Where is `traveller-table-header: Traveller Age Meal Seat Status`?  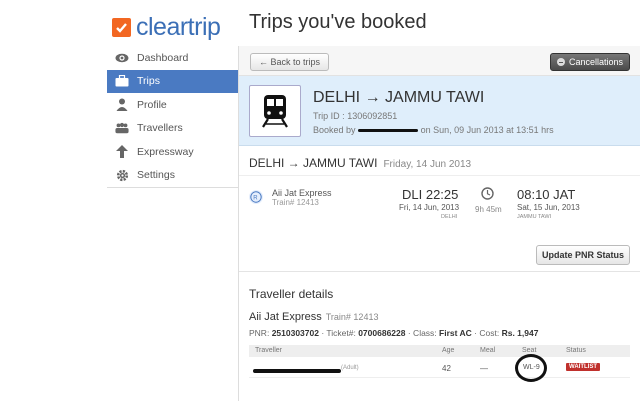
traveller-table-header: Traveller Age Meal Seat Status is located at coordinates (439, 351).